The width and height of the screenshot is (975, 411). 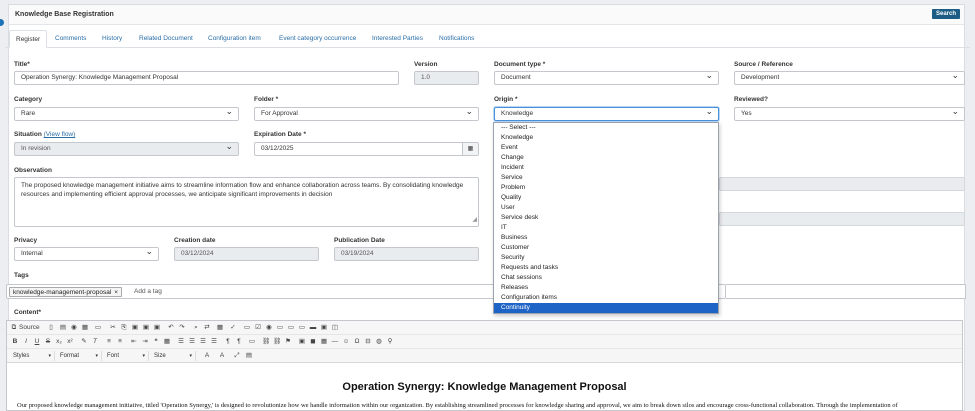 What do you see at coordinates (85, 328) in the screenshot?
I see `templates-icon: ▦` at bounding box center [85, 328].